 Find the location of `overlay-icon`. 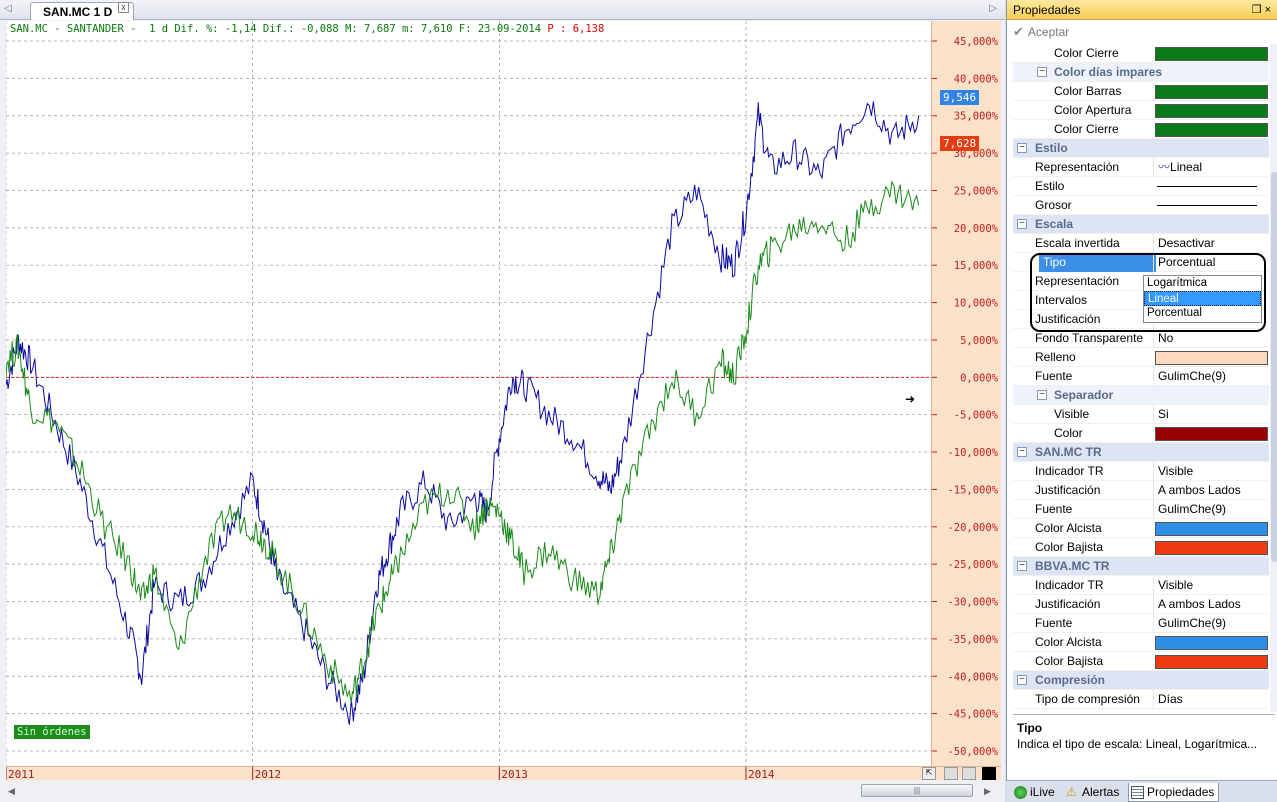

overlay-icon is located at coordinates (951, 773).